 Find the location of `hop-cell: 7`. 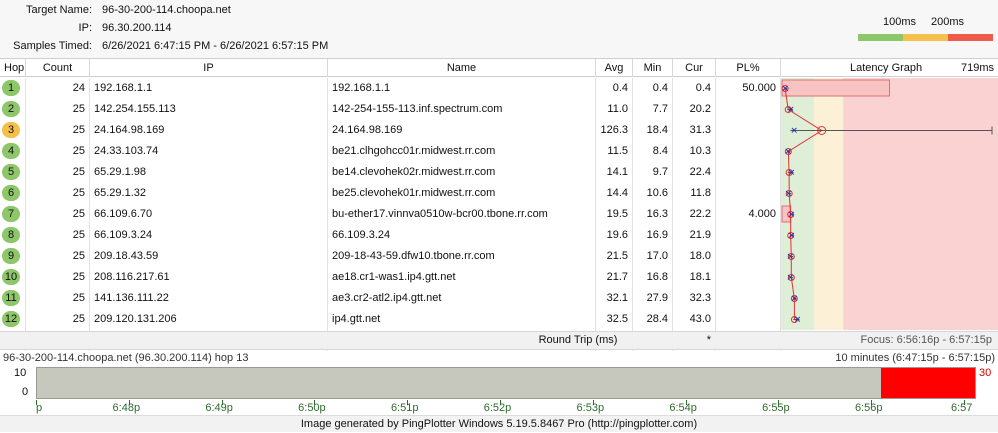

hop-cell: 7 is located at coordinates (13, 214).